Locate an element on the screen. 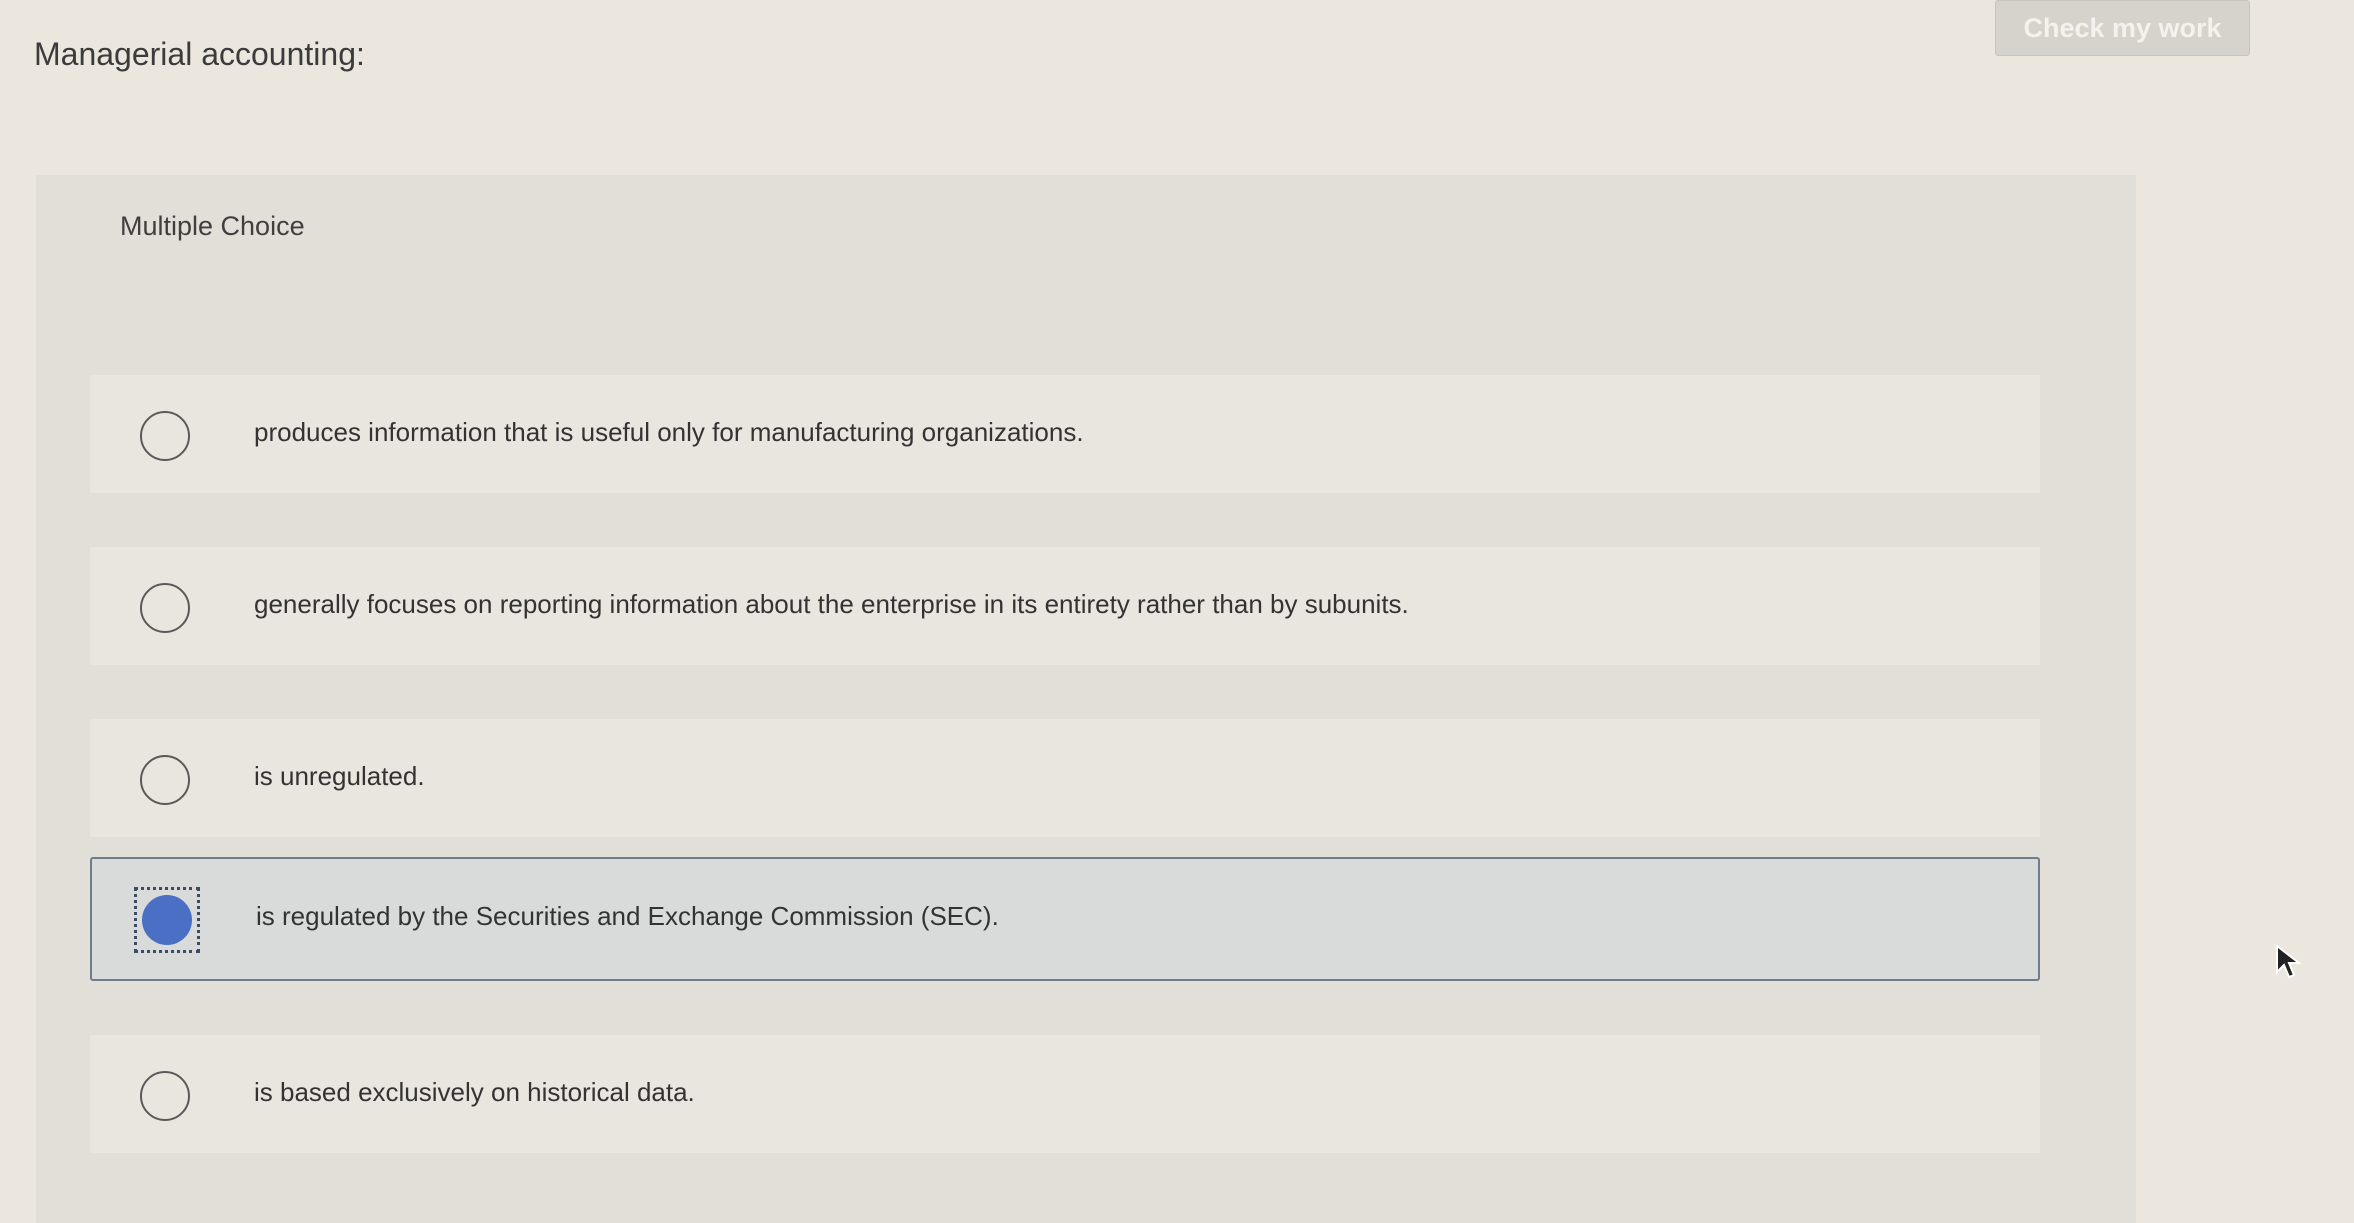 The height and width of the screenshot is (1223, 2354). choice-option-5: is based exclusively on historical data. is located at coordinates (1065, 1094).